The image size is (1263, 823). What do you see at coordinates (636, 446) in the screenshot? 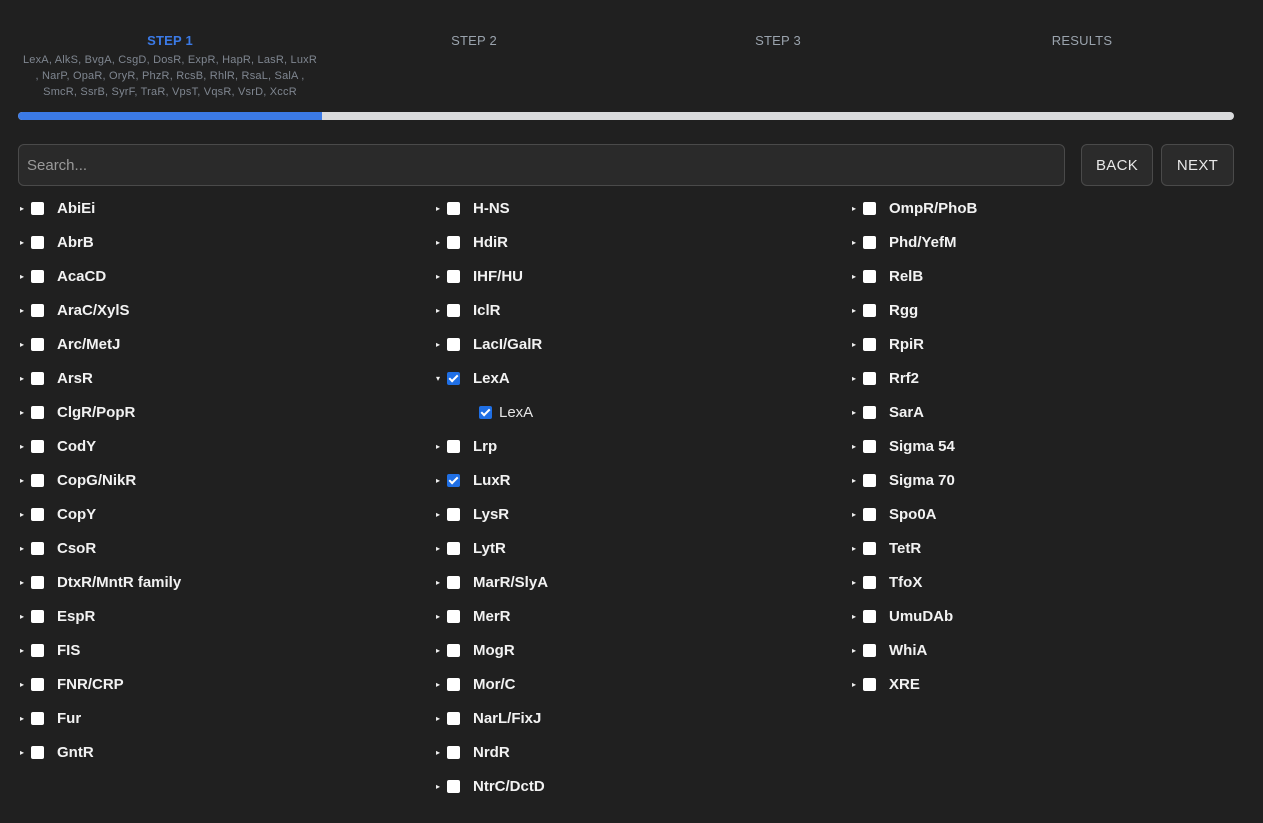
I see `family-item-lrp: ▸ Lrp` at bounding box center [636, 446].